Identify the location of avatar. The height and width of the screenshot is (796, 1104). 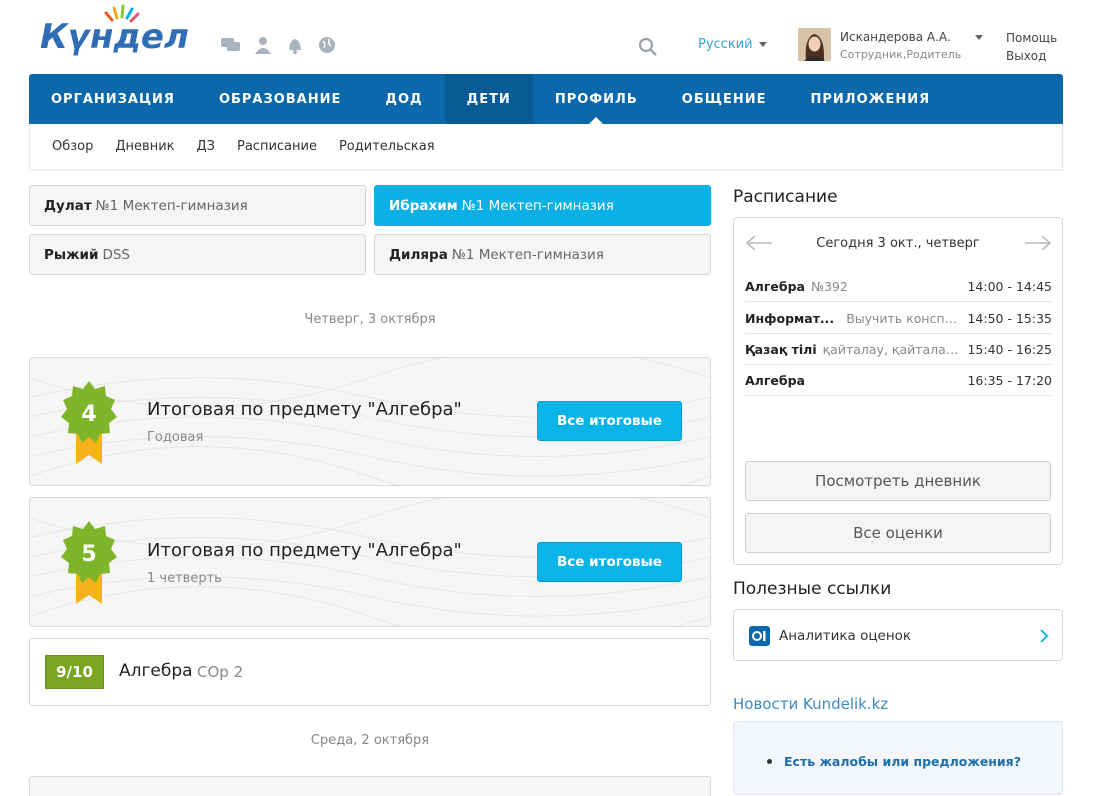
(814, 44).